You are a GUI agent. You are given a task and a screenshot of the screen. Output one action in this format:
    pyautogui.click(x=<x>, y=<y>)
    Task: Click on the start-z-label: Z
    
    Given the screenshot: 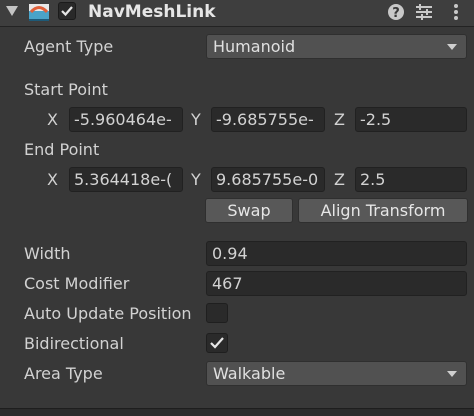 What is the action you would take?
    pyautogui.click(x=339, y=119)
    